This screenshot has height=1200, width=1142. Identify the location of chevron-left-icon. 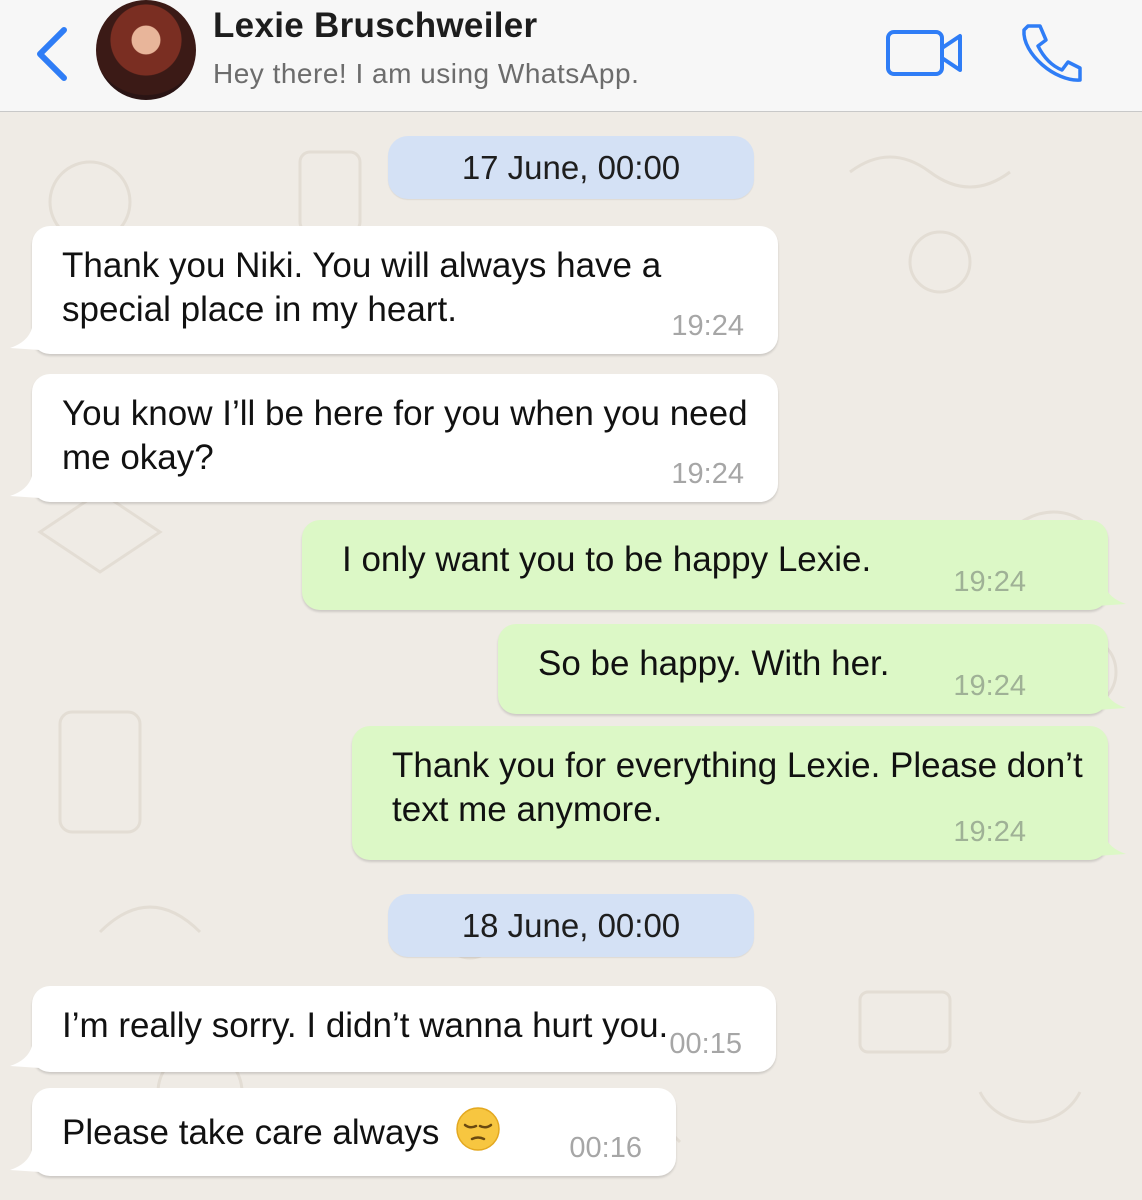
(52, 54).